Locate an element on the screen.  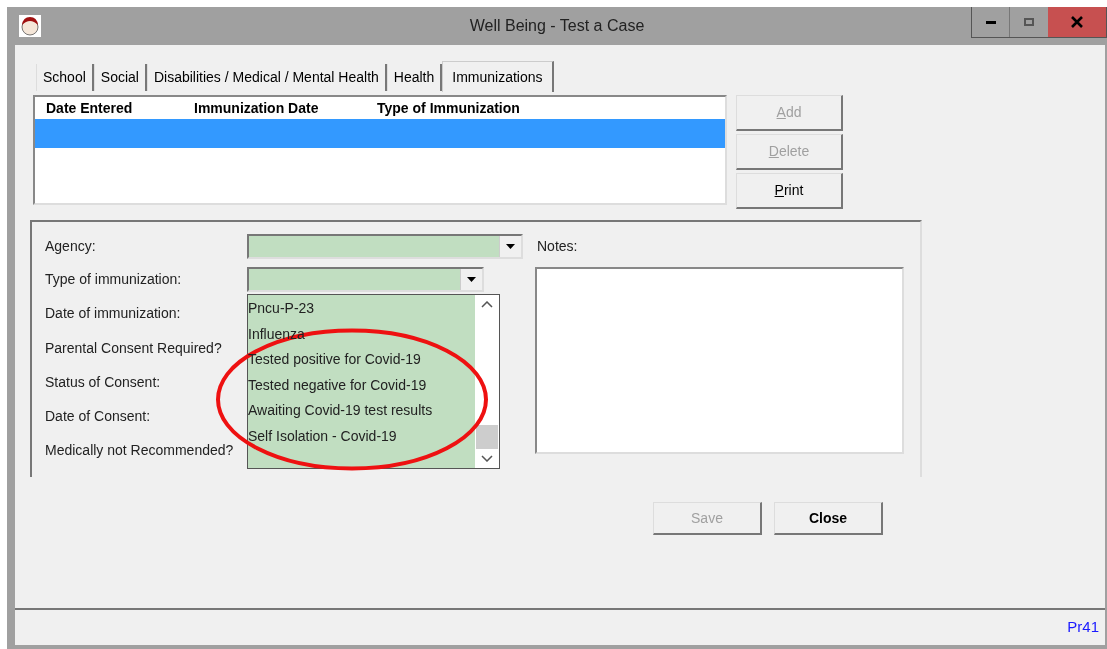
notes-label: Notes: is located at coordinates (558, 246).